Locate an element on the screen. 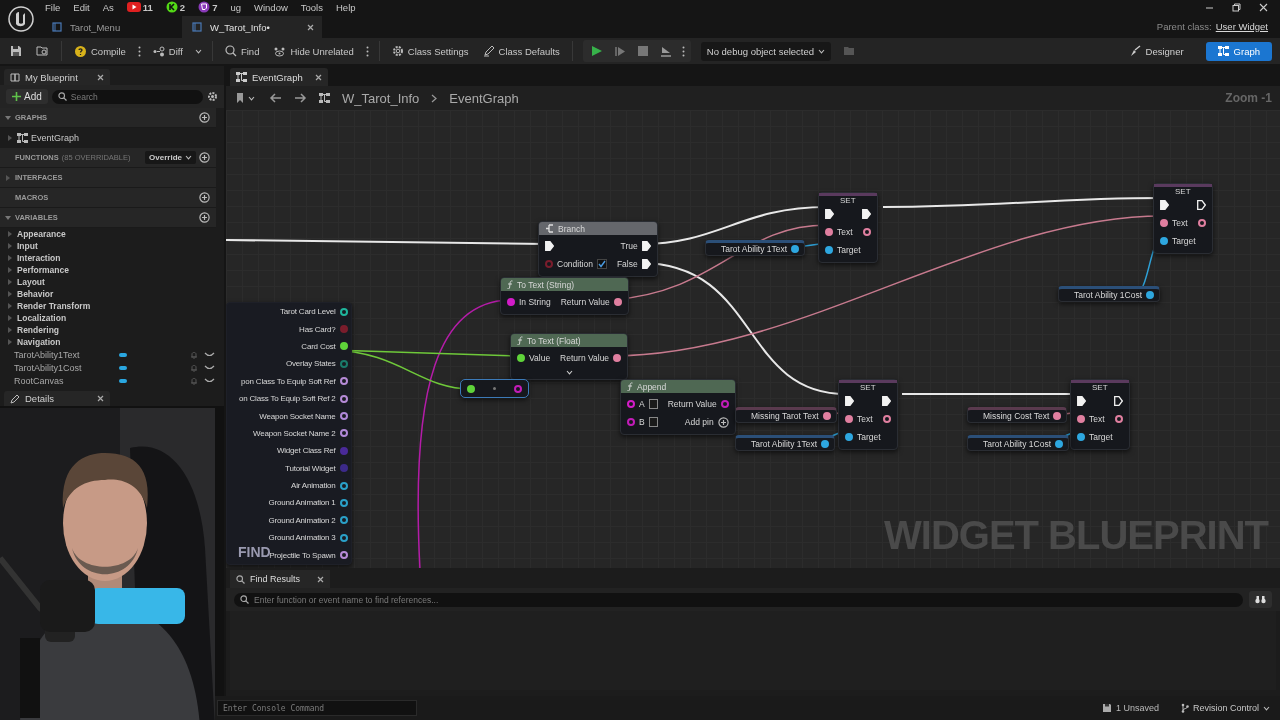  panel-tab: Details is located at coordinates (57, 398).